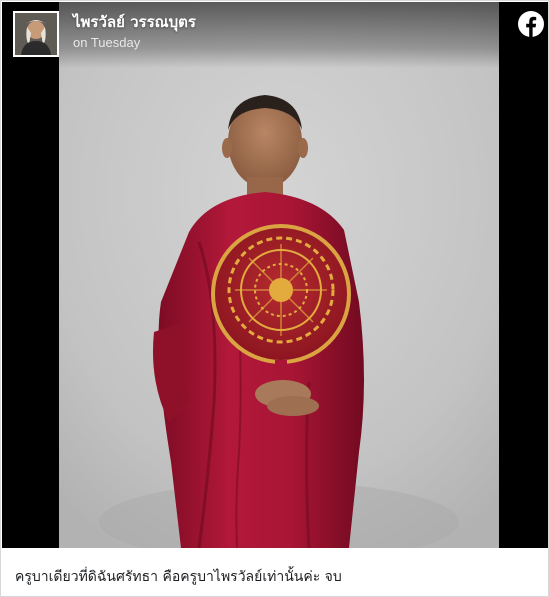  What do you see at coordinates (106, 43) in the screenshot?
I see `post-timestamp: on Tuesday` at bounding box center [106, 43].